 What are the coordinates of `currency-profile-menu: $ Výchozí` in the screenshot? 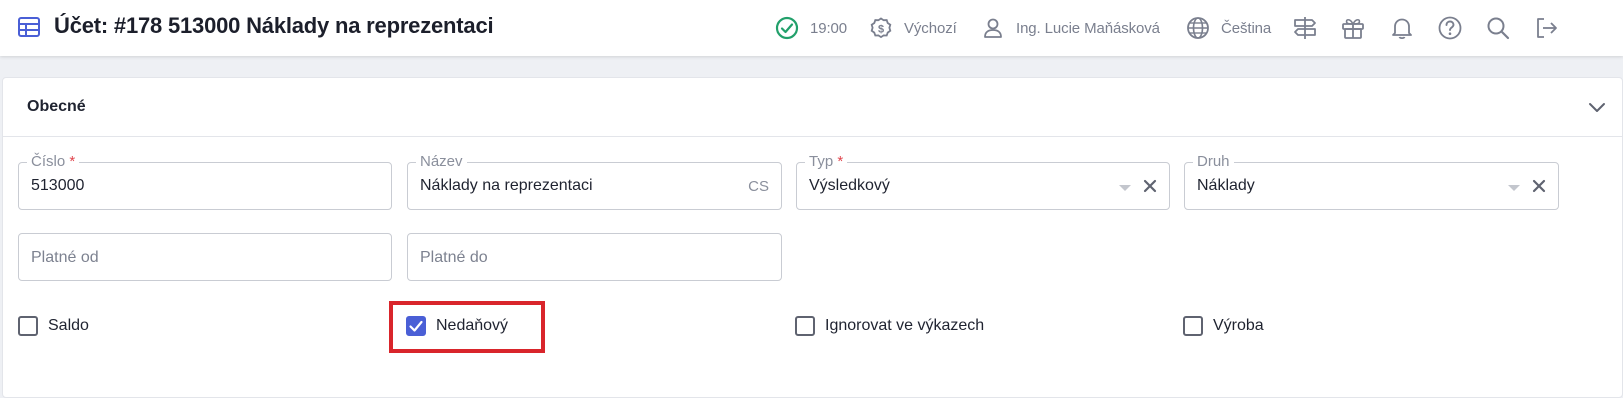 It's located at (912, 28).